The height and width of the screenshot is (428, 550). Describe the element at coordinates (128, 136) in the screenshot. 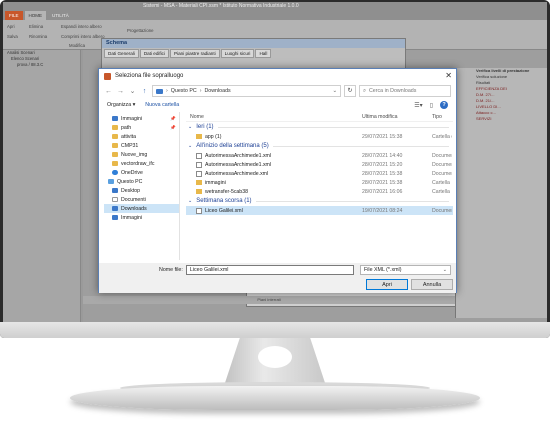

I see `nav-item-label: attivita` at that location.